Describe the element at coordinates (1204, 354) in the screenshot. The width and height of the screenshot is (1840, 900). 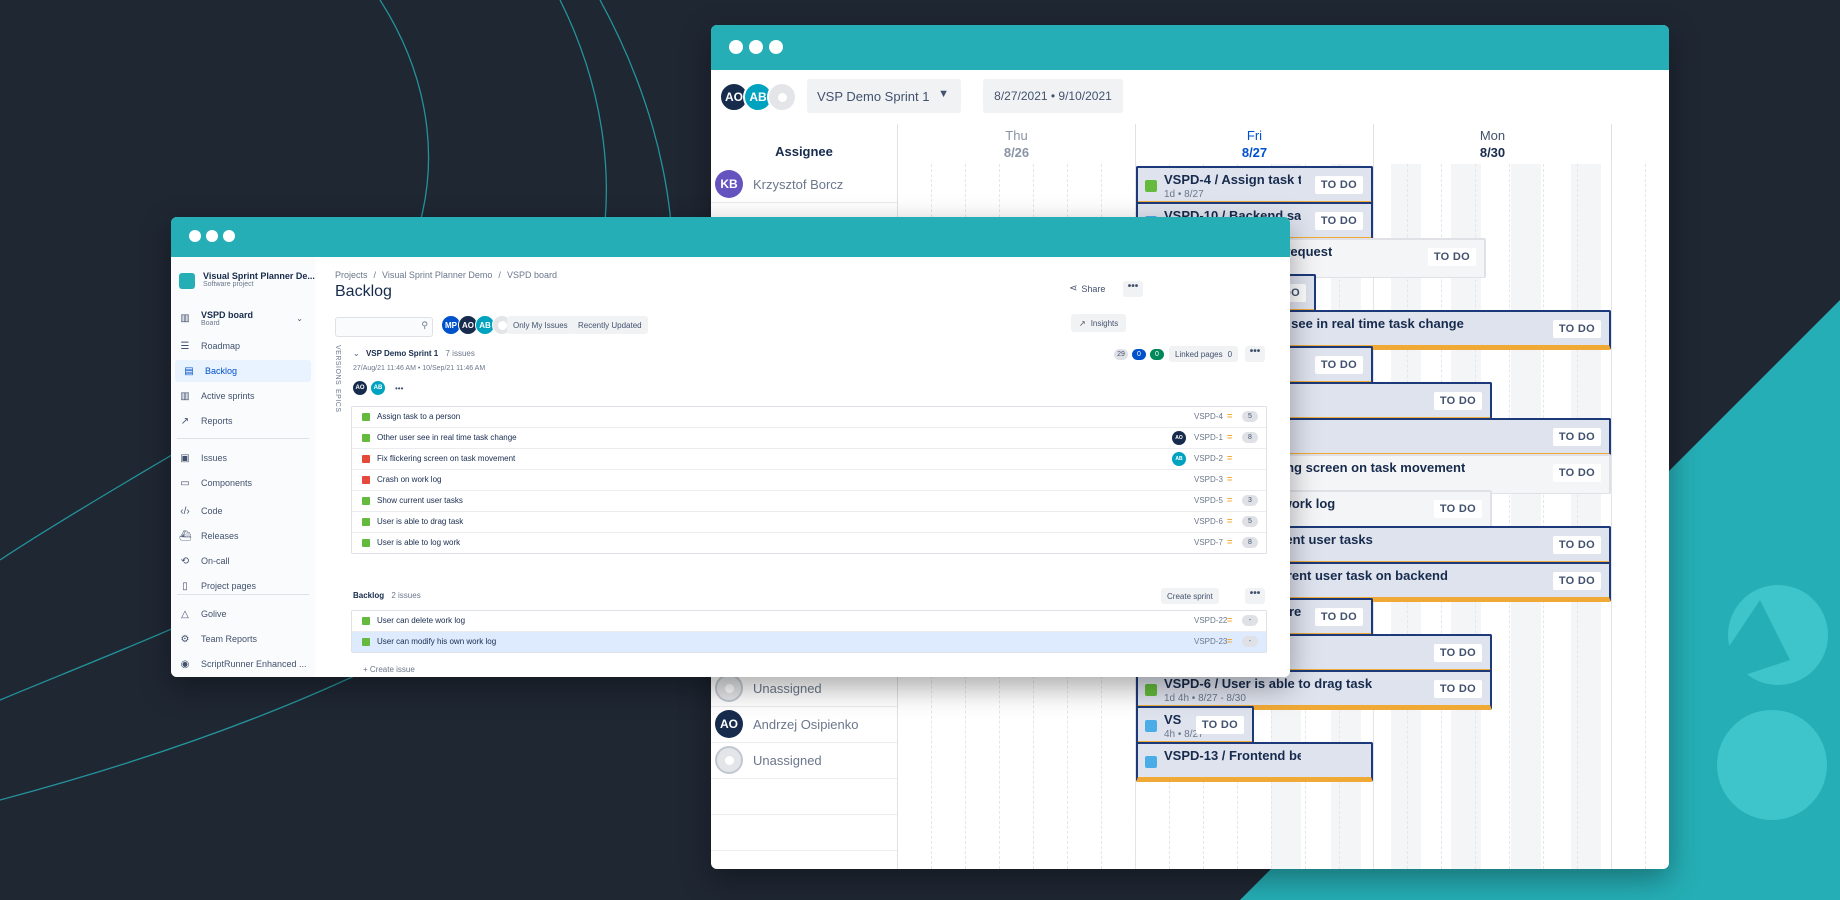
I see `linked-pages-button: Linked pages 0` at that location.